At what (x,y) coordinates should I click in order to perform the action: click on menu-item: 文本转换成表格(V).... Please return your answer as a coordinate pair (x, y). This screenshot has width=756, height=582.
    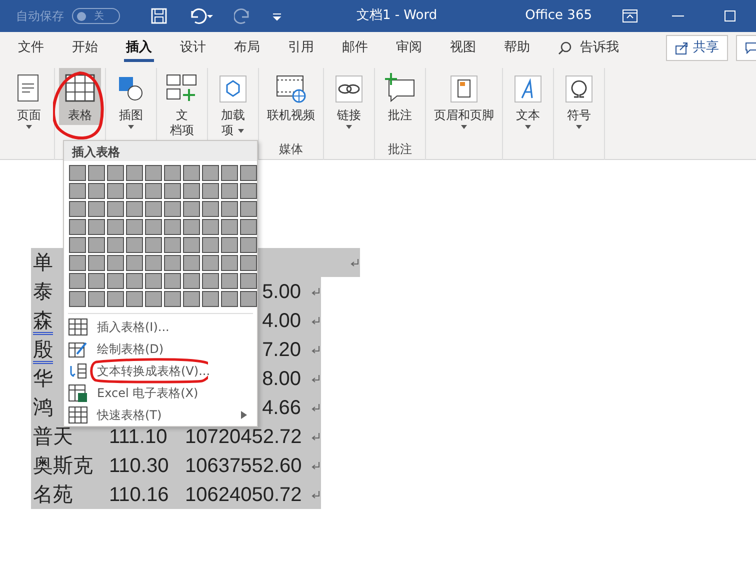
    Looking at the image, I should click on (160, 371).